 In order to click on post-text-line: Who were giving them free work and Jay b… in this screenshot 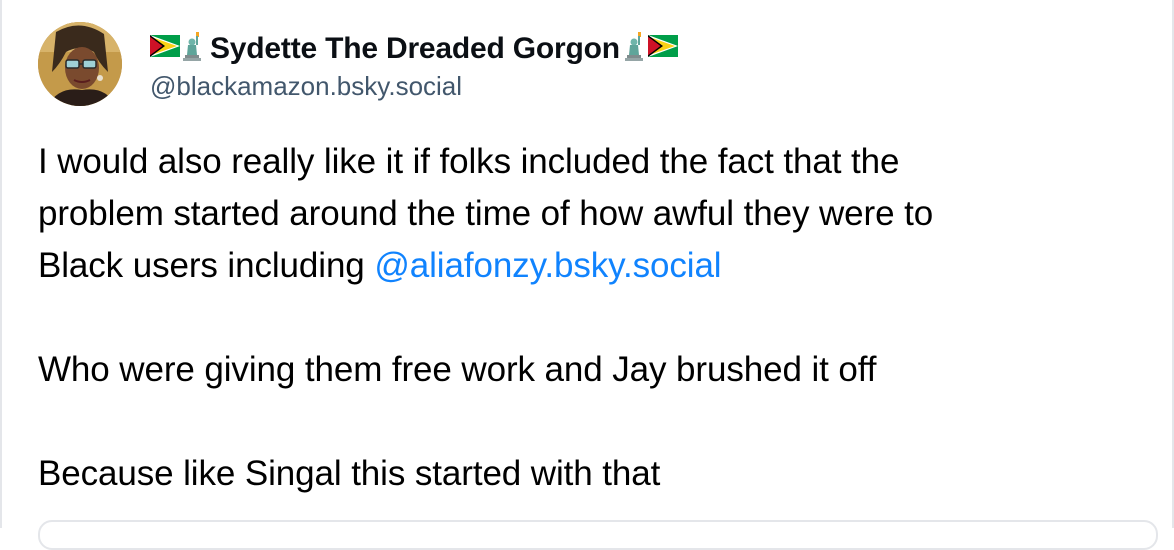, I will do `click(457, 369)`.